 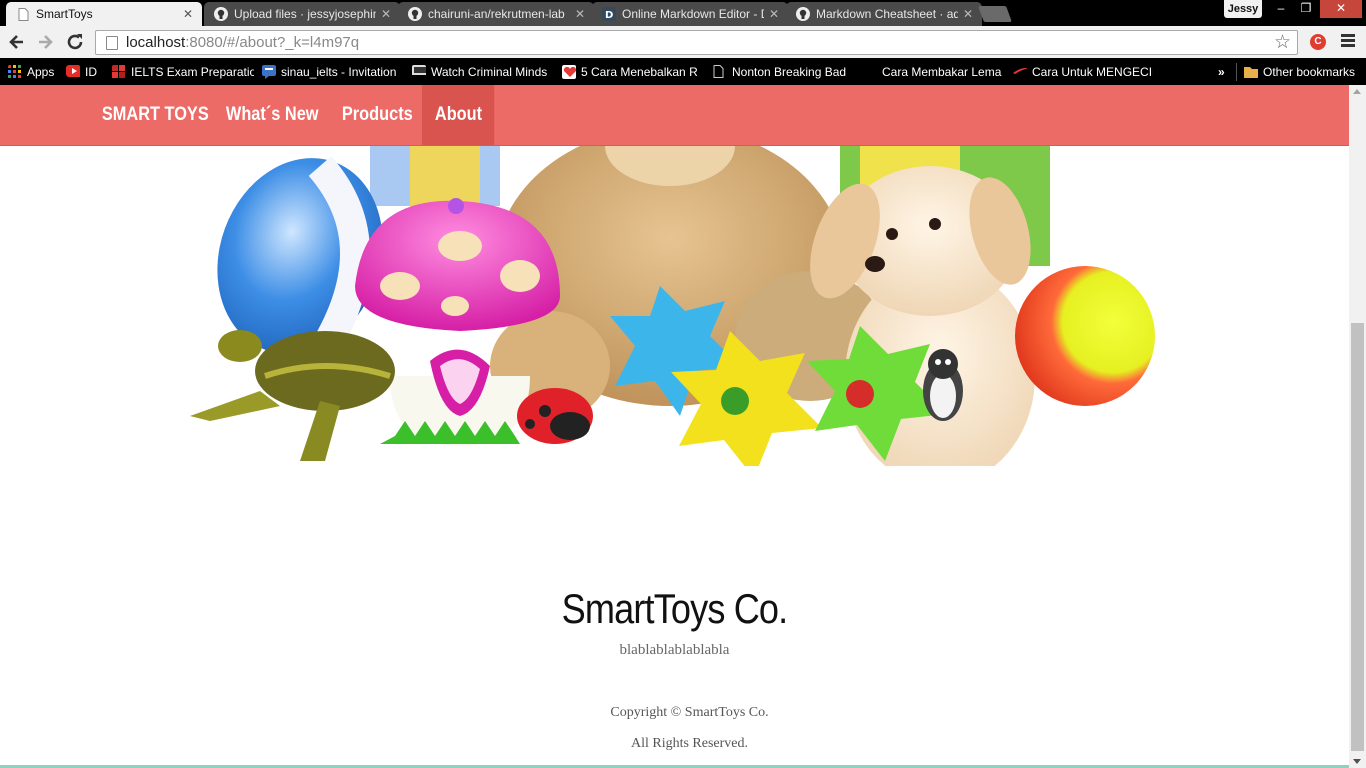 I want to click on forward-button, so click(x=46, y=42).